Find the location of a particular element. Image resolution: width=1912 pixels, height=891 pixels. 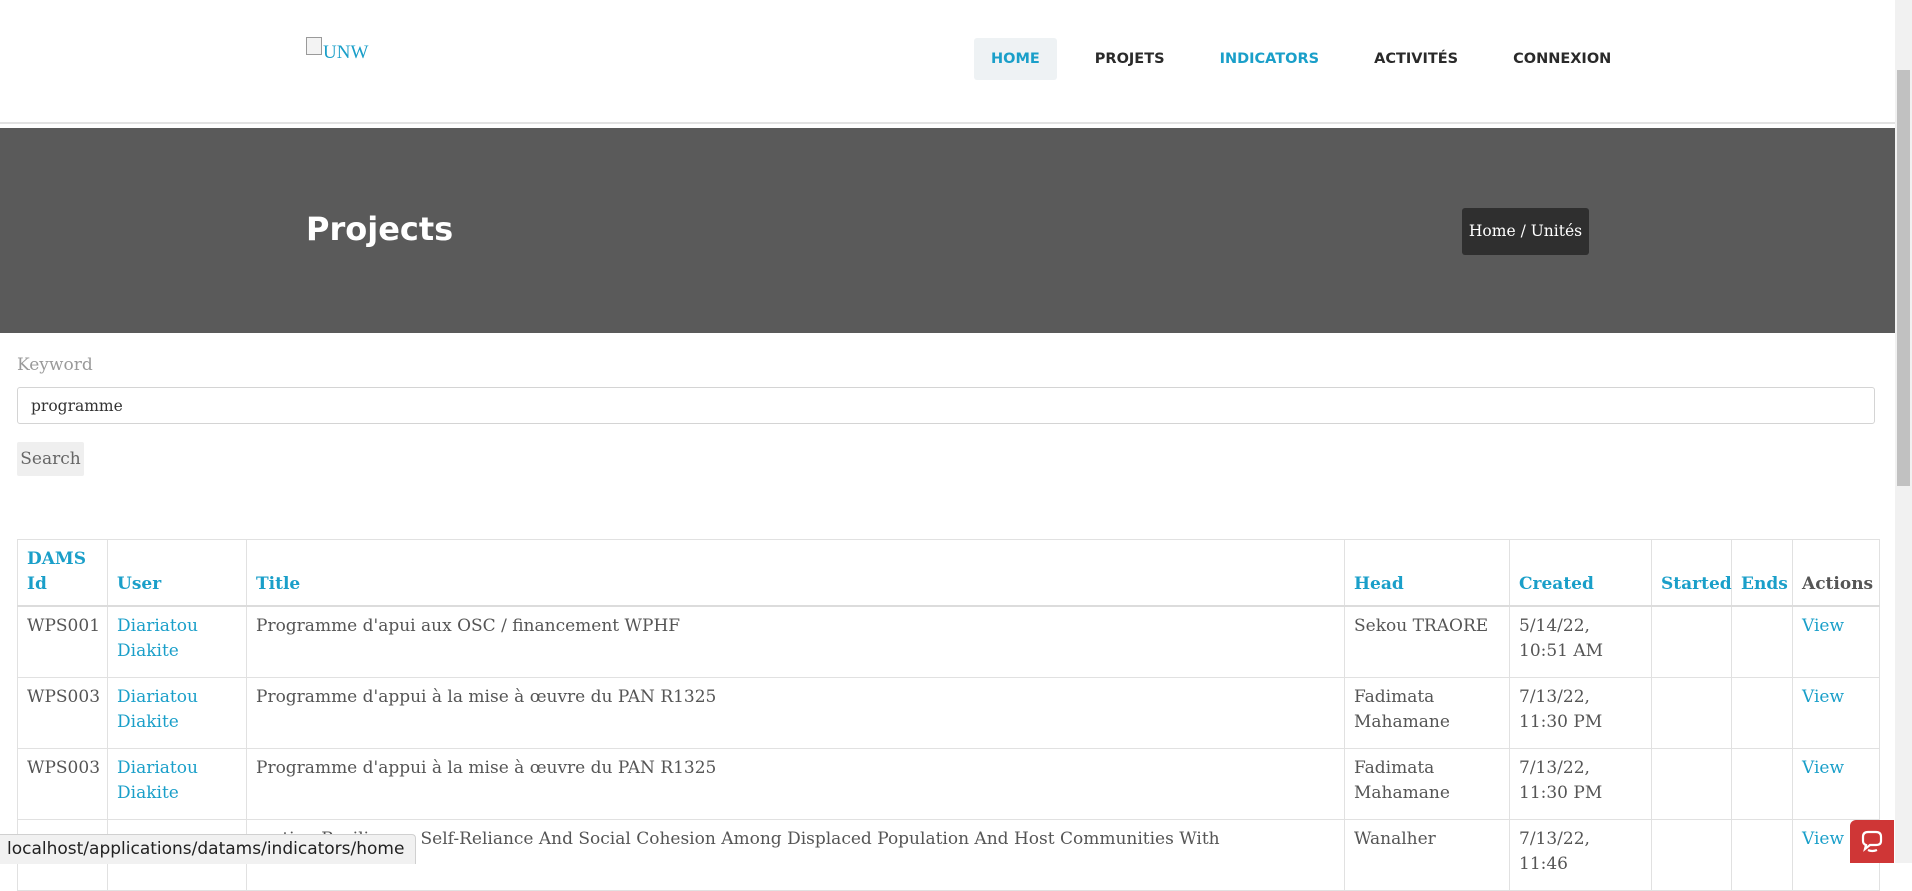

vertical-scrollbar is located at coordinates (1903, 431).